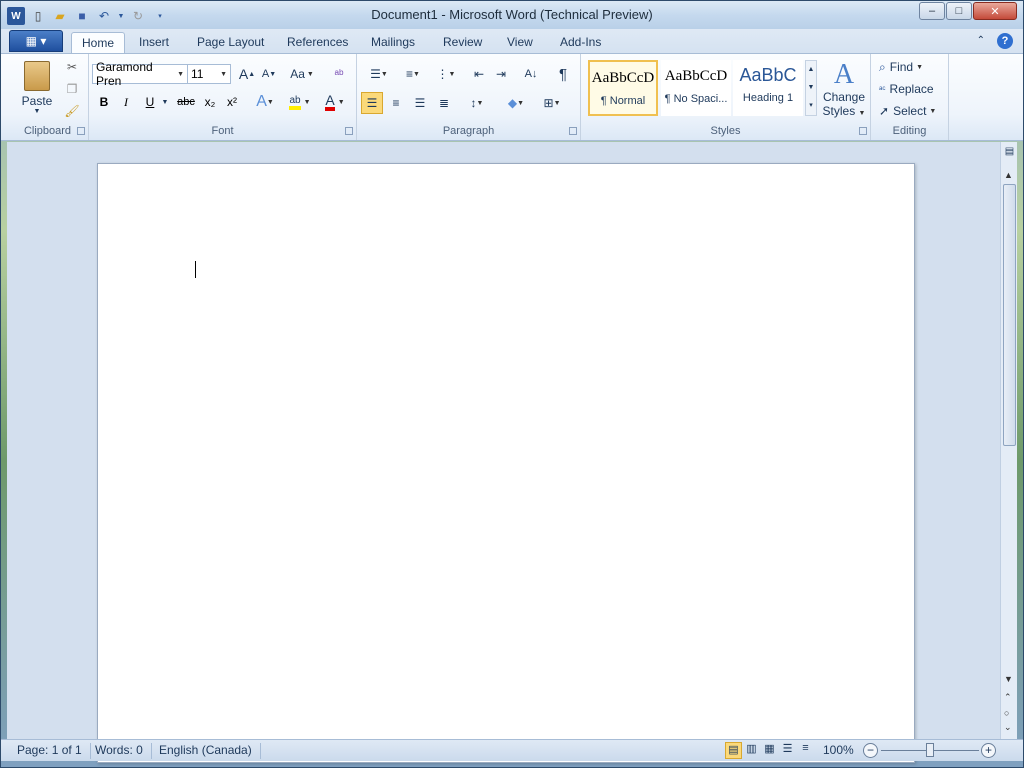  What do you see at coordinates (981, 42) in the screenshot?
I see `minimize-ribbon-icon: ⌃` at bounding box center [981, 42].